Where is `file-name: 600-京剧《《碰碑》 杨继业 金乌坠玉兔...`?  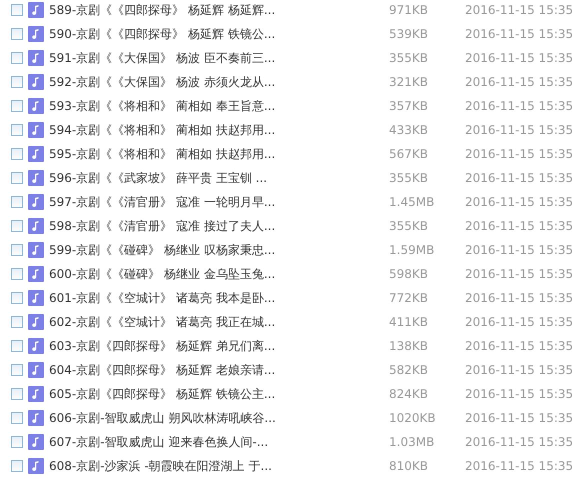
file-name: 600-京剧《《碰碑》 杨继业 金乌坠玉兔... is located at coordinates (219, 274).